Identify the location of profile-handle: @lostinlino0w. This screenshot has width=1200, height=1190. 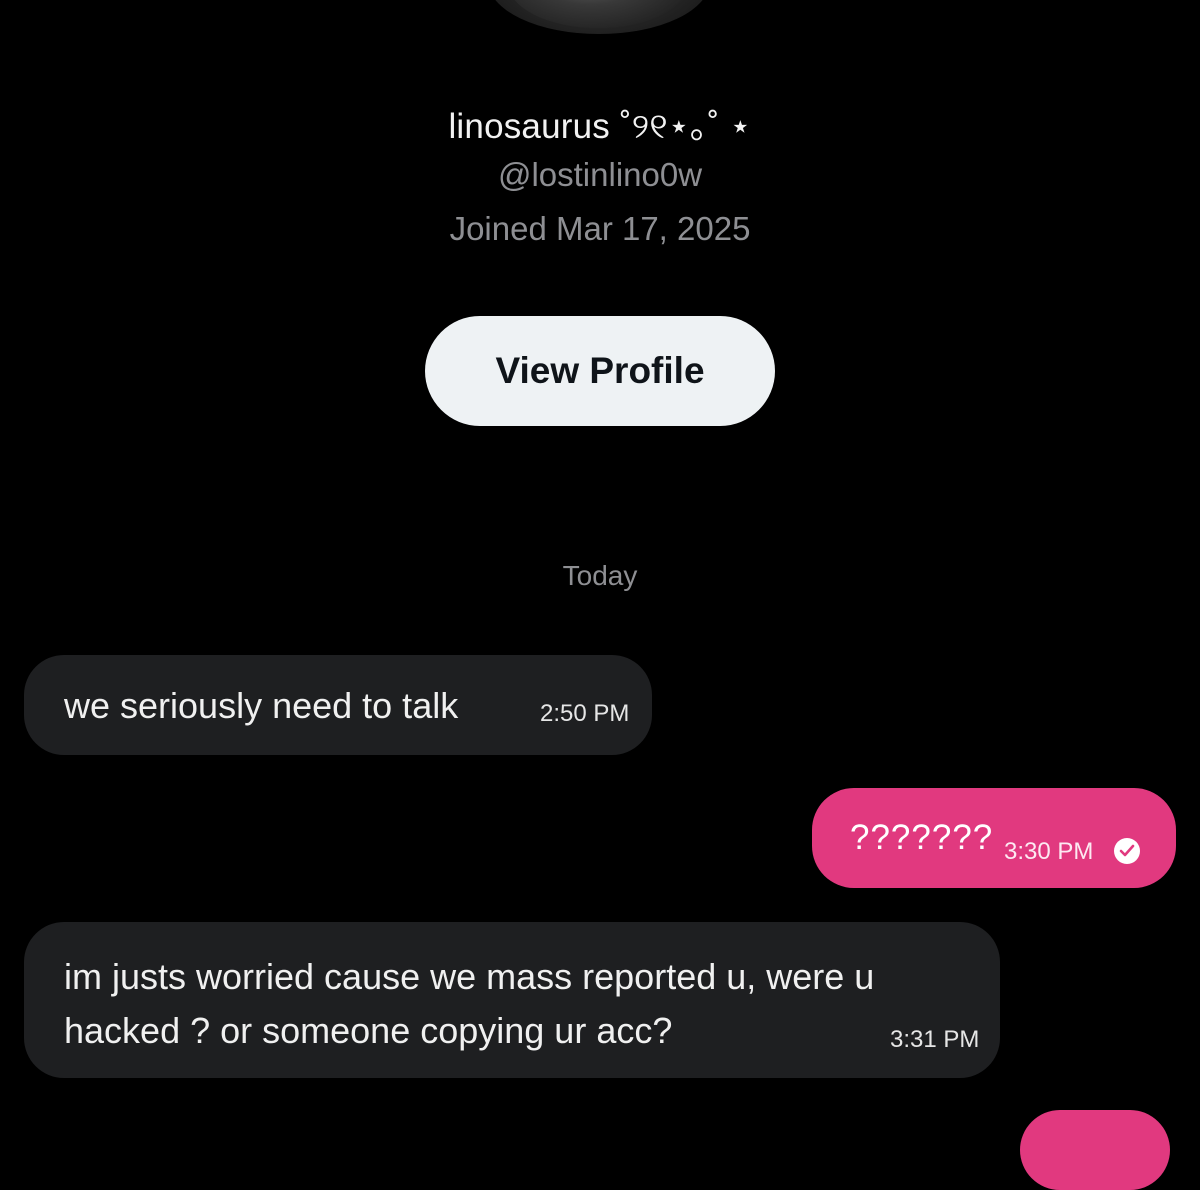
(600, 174).